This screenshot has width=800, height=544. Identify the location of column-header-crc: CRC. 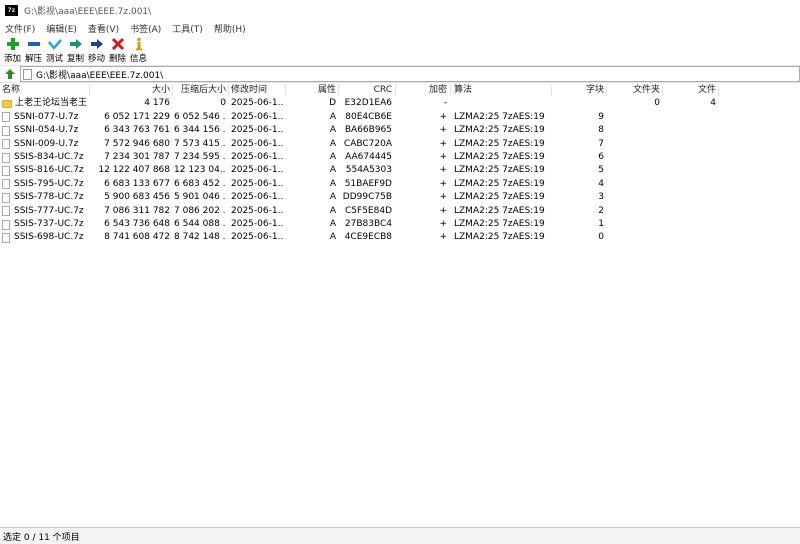
(366, 90).